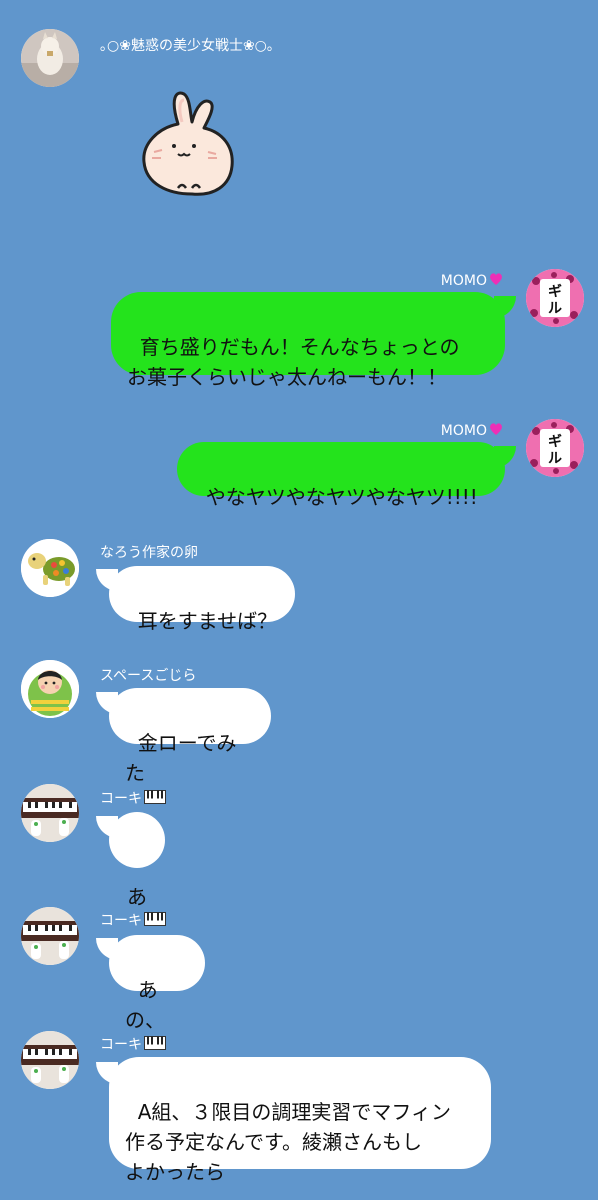  I want to click on sender-name: スペースごじら, so click(148, 676).